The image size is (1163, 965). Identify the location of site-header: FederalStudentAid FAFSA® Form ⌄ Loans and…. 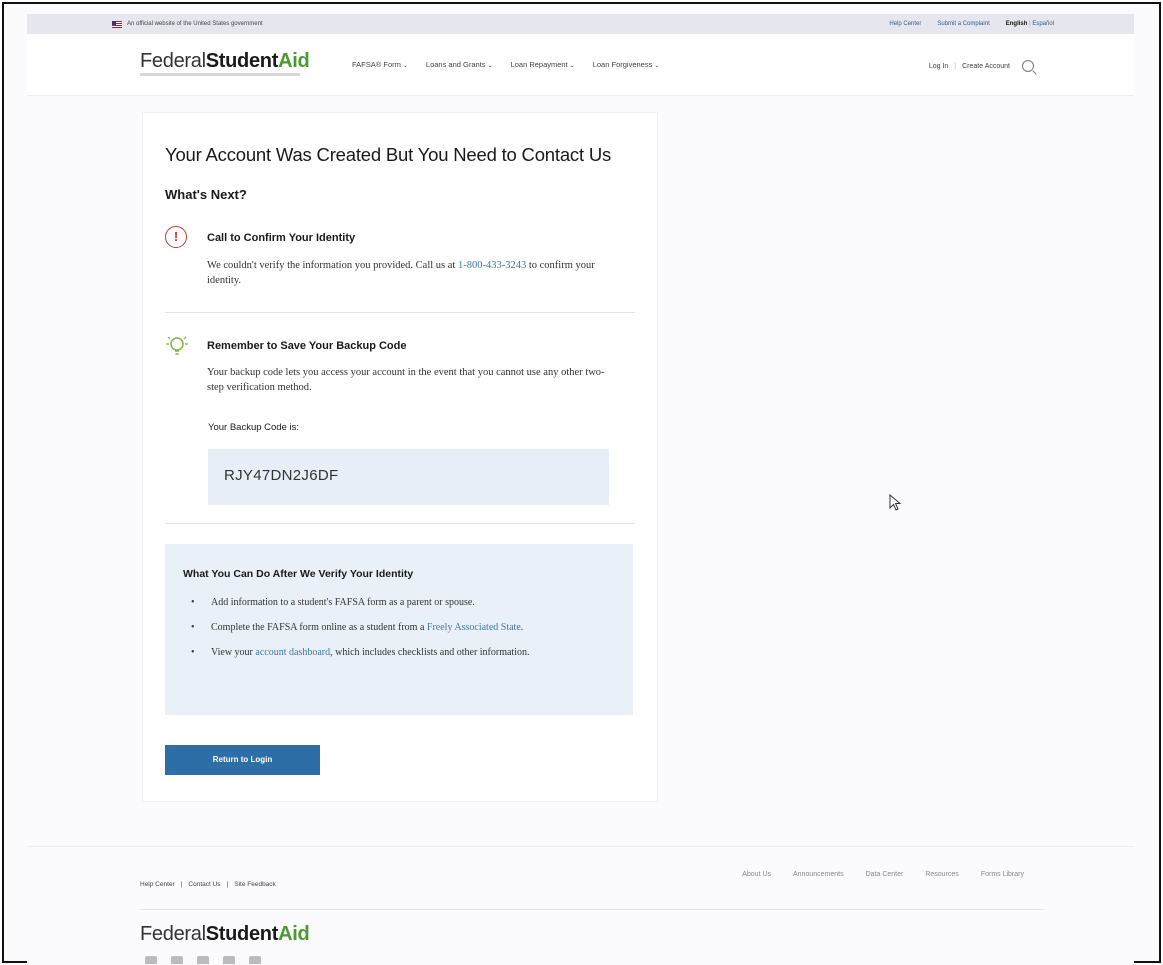
(580, 65).